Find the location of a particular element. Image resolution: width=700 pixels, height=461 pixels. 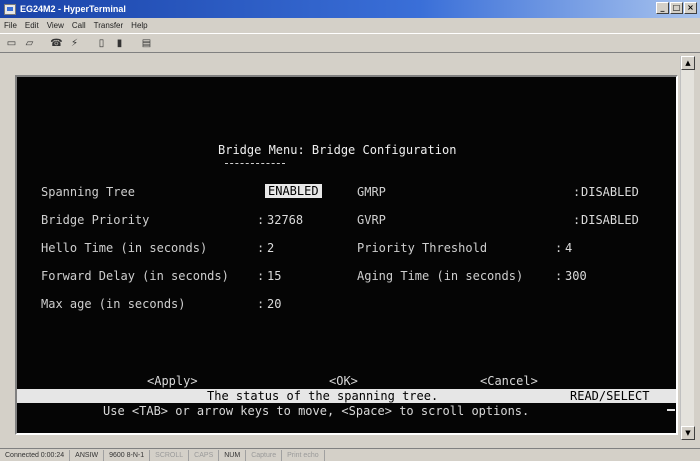

menu-heading: Bridge Menu: Bridge Configuration is located at coordinates (337, 150).